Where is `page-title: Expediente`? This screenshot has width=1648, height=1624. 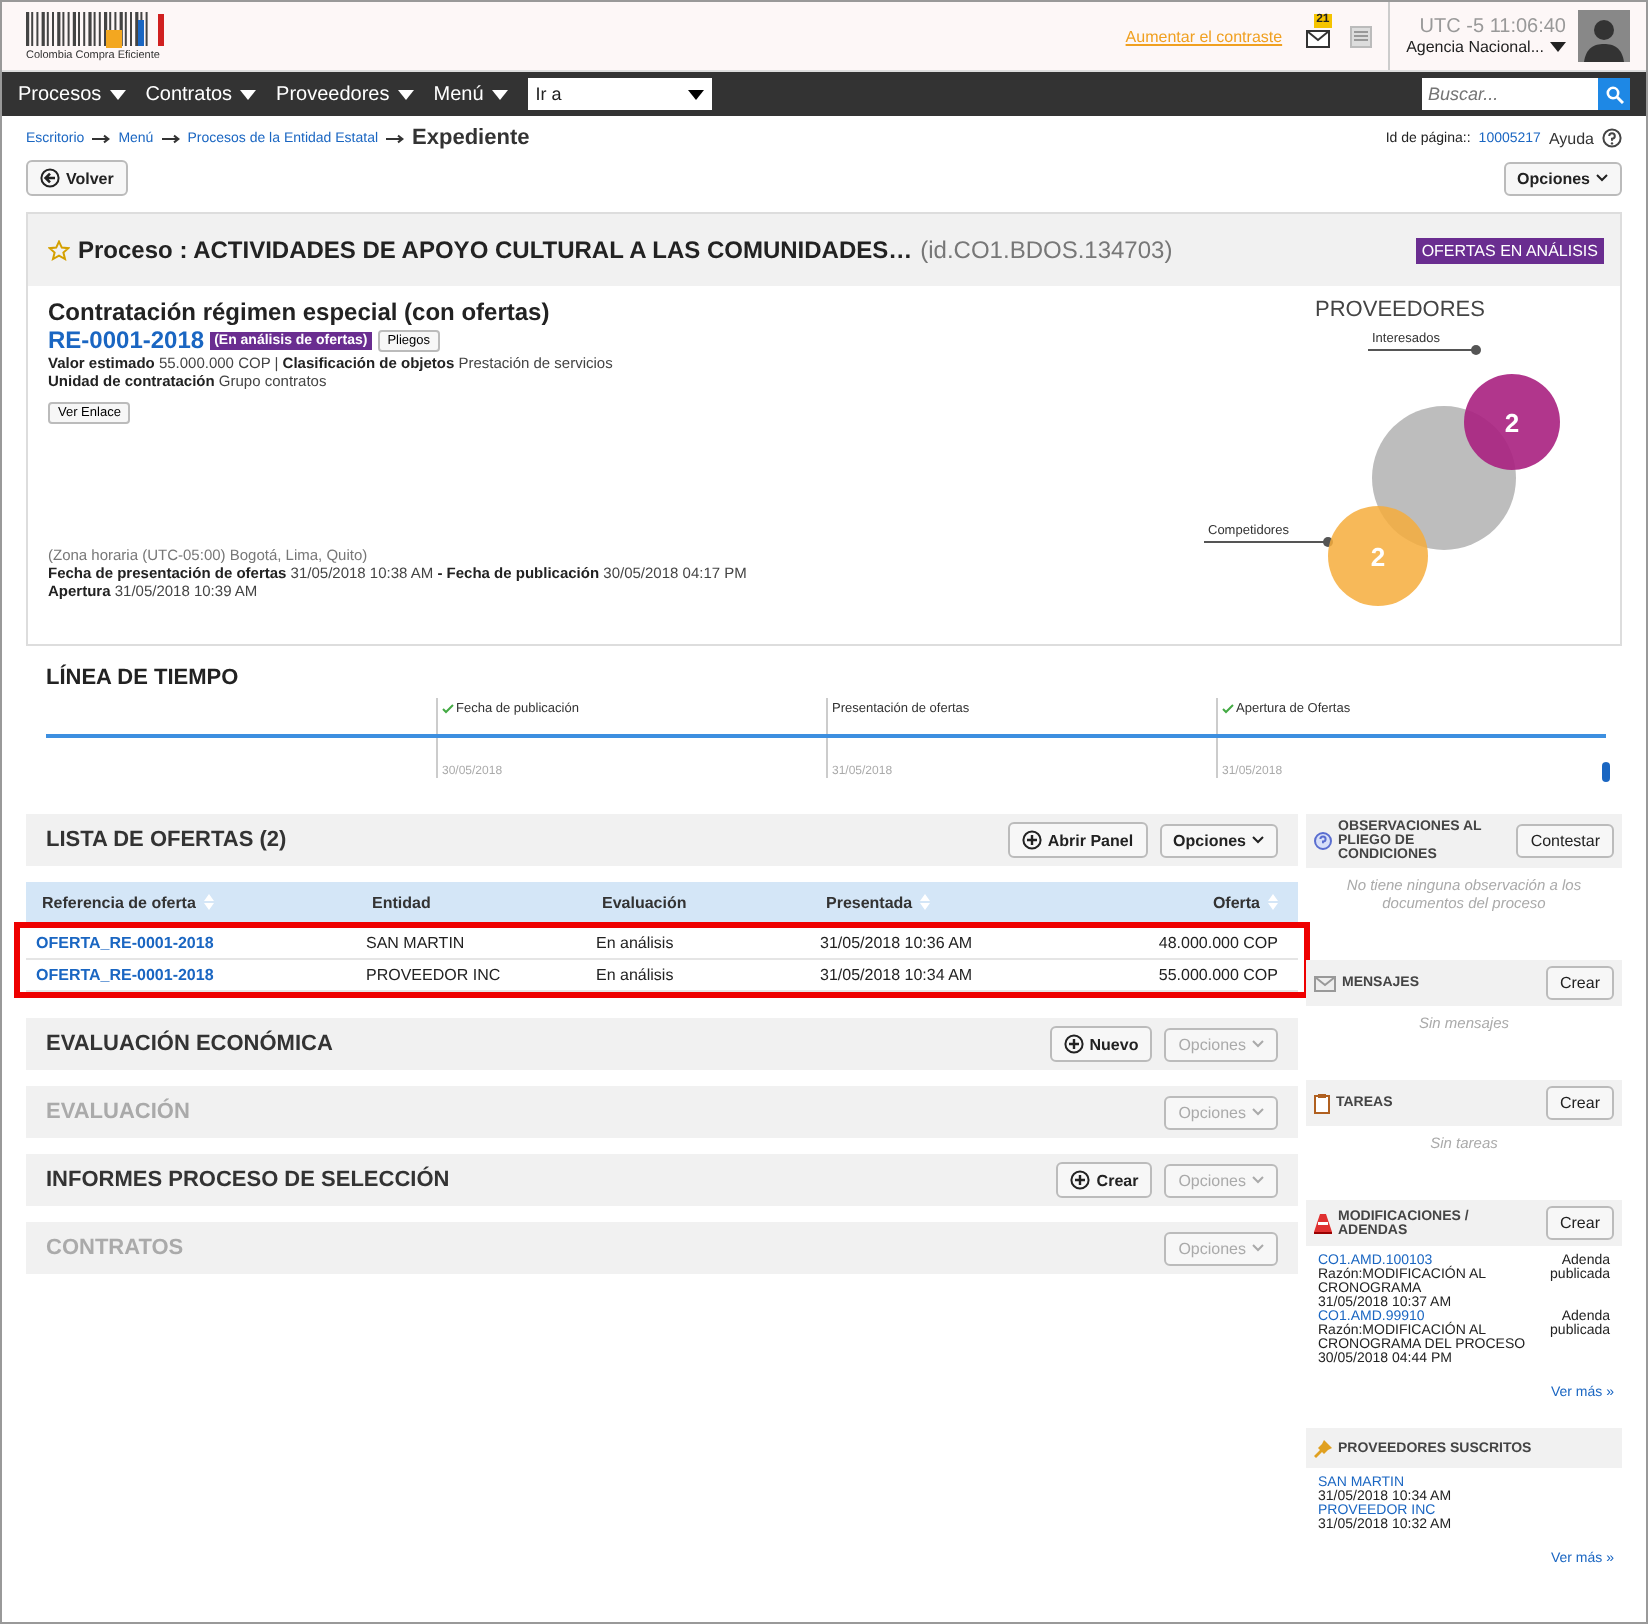
page-title: Expediente is located at coordinates (471, 138).